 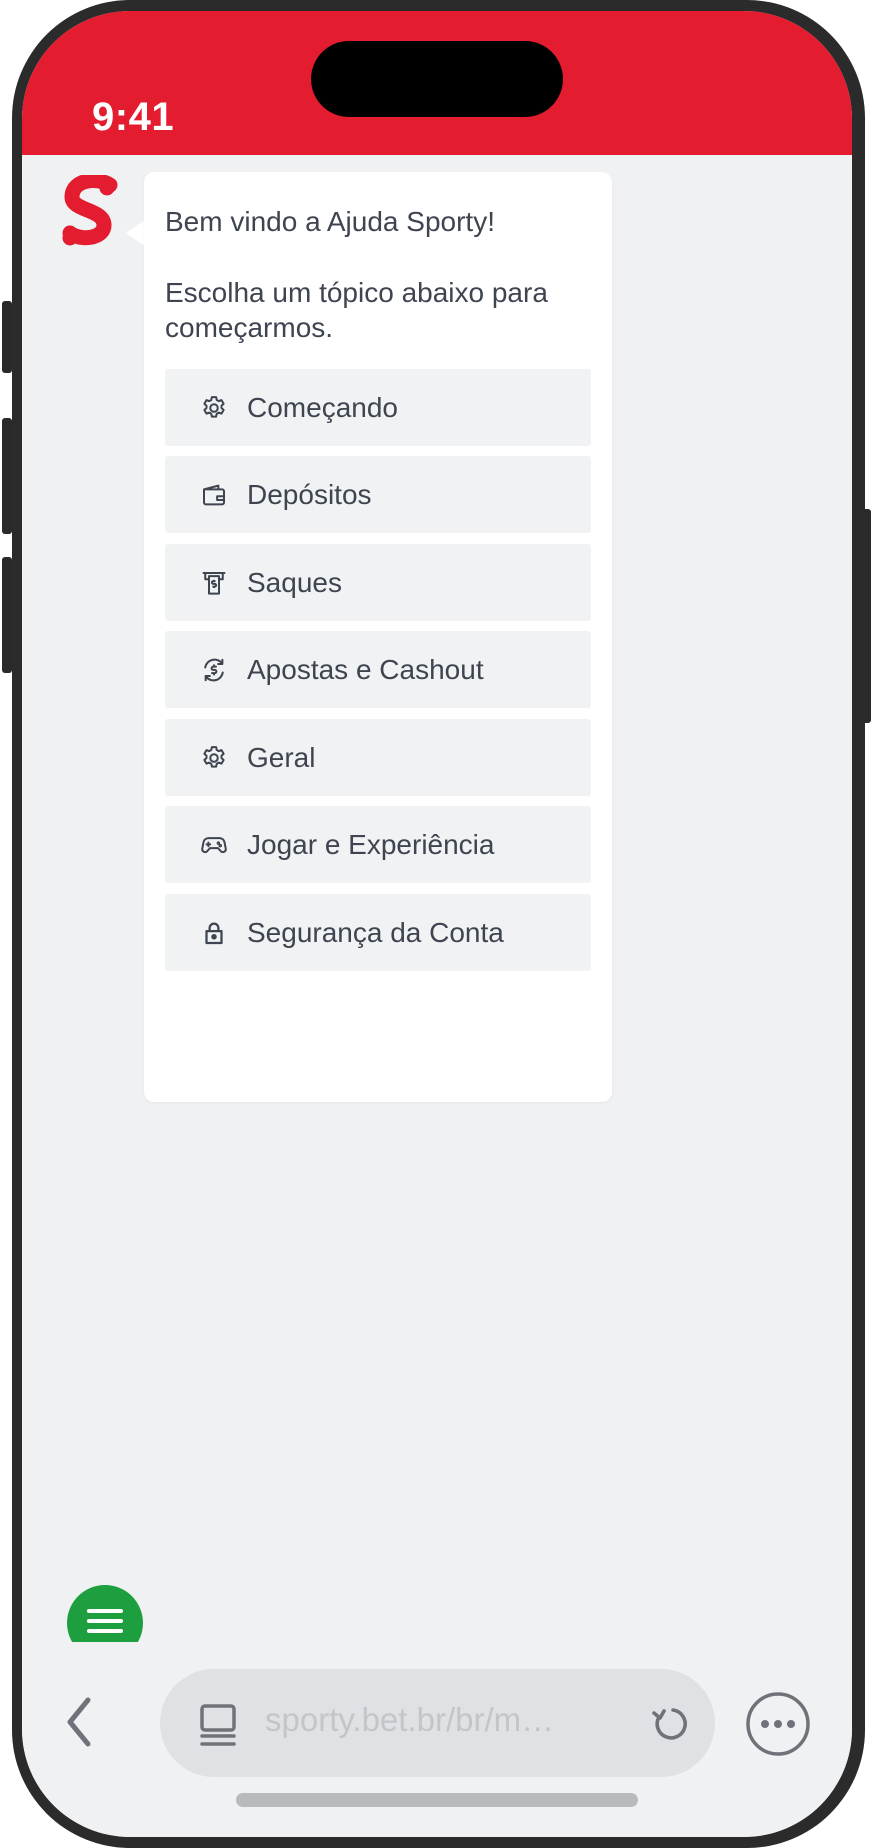 I want to click on topic-label: Segurança da Conta, so click(x=375, y=932).